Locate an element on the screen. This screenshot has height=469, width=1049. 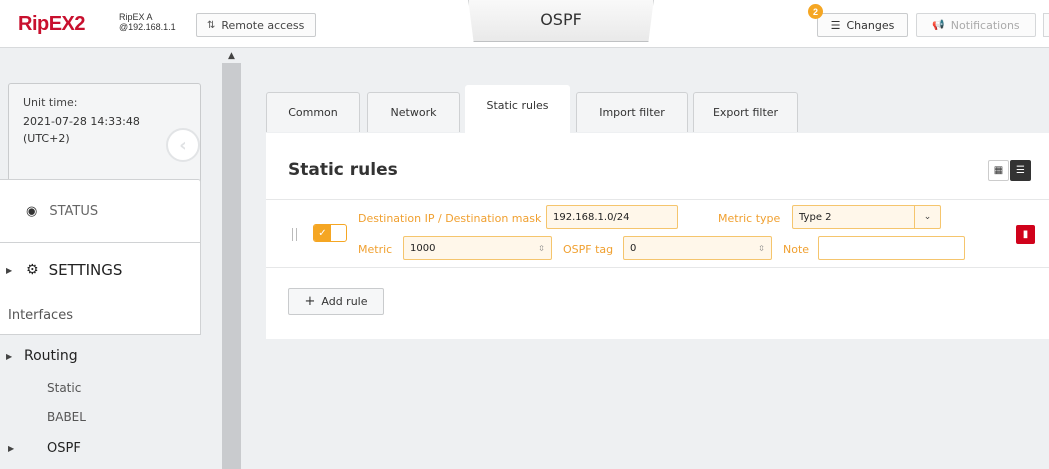
add-rule-button: + Add rule is located at coordinates (336, 301).